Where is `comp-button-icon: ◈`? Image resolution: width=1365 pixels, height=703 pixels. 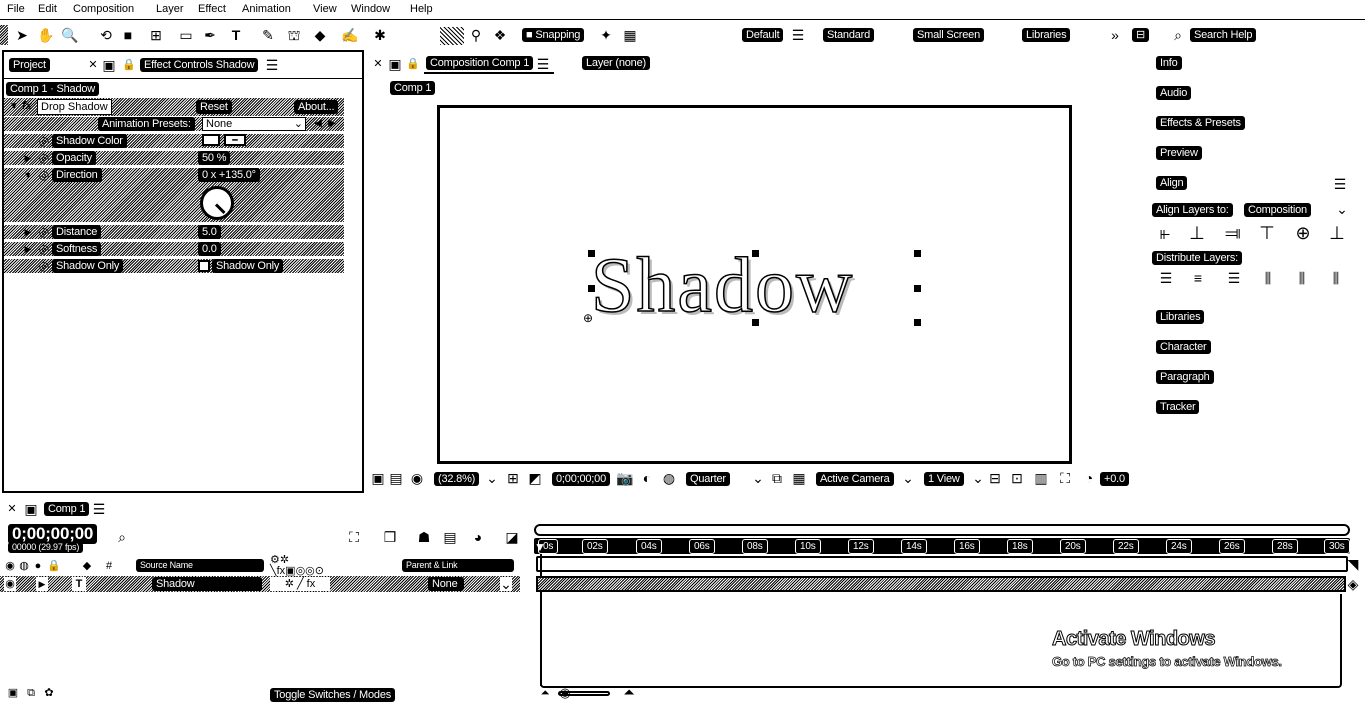 comp-button-icon: ◈ is located at coordinates (1353, 584).